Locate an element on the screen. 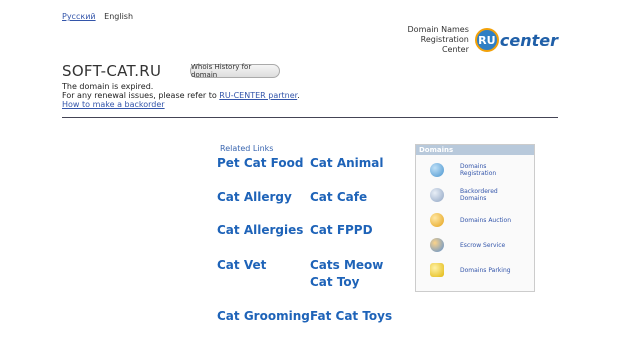 This screenshot has width=620, height=343. panel-item-parking: Domains Parking is located at coordinates (475, 270).